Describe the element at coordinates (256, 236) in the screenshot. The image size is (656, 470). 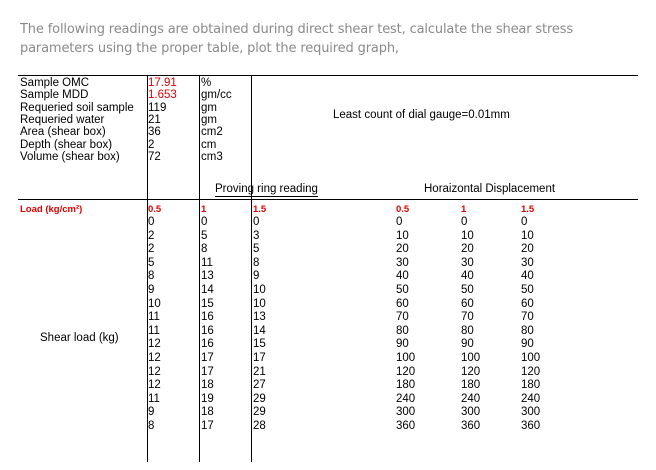
I see `table-cell: 3` at that location.